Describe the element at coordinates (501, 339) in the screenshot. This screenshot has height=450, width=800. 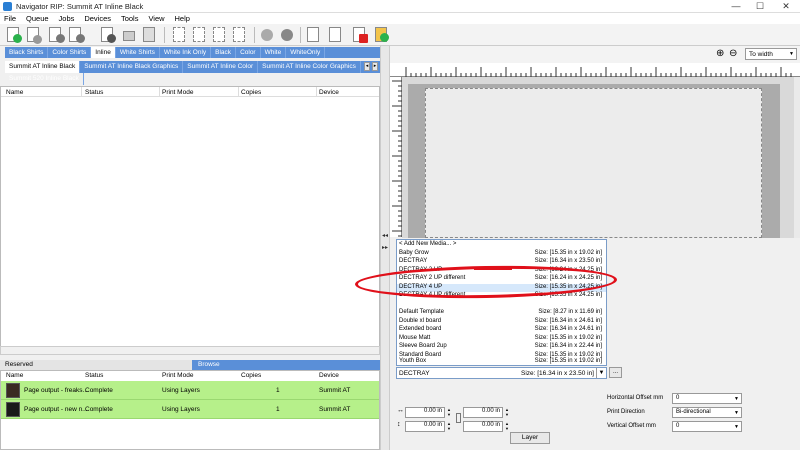
I see `list-item: Mouse Matt Size: [15.35 in x 19.02 in]` at that location.